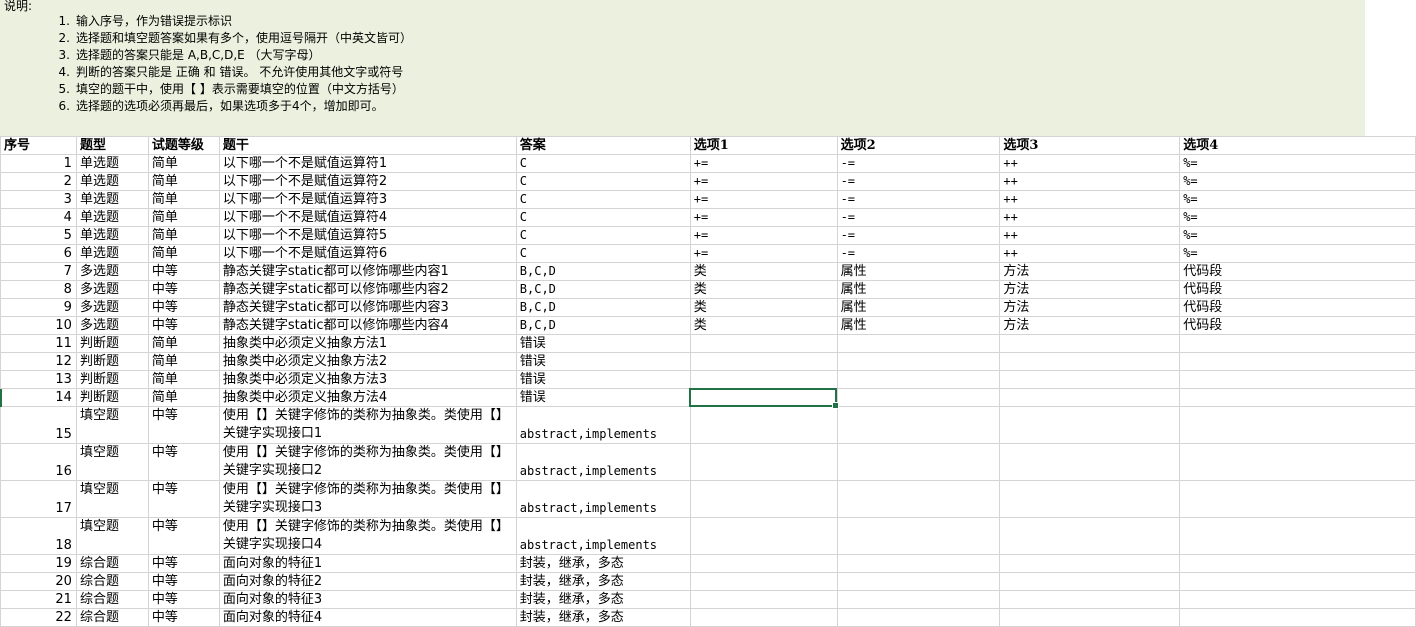 This screenshot has width=1416, height=627. What do you see at coordinates (38, 325) in the screenshot?
I see `cell-seq: 10` at bounding box center [38, 325].